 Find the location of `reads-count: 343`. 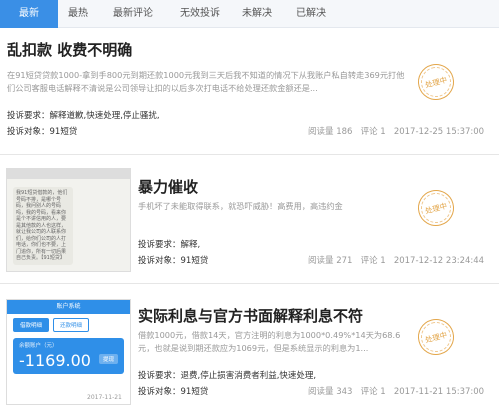

reads-count: 343 is located at coordinates (344, 392).